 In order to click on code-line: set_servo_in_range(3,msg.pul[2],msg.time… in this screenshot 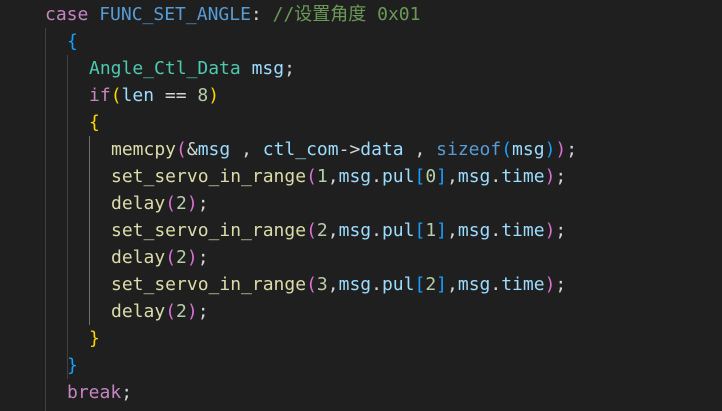, I will do `click(338, 284)`.